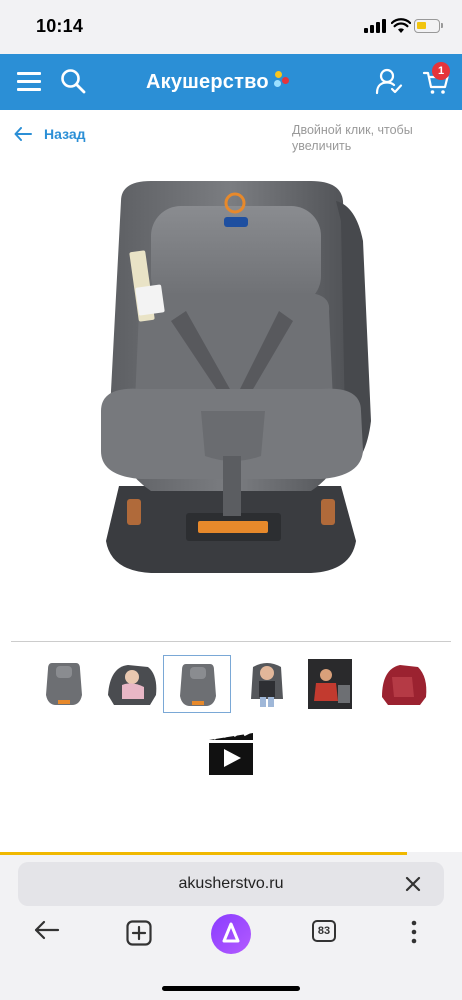 The height and width of the screenshot is (1000, 462). What do you see at coordinates (231, 27) in the screenshot?
I see `status-bar: 10:14` at bounding box center [231, 27].